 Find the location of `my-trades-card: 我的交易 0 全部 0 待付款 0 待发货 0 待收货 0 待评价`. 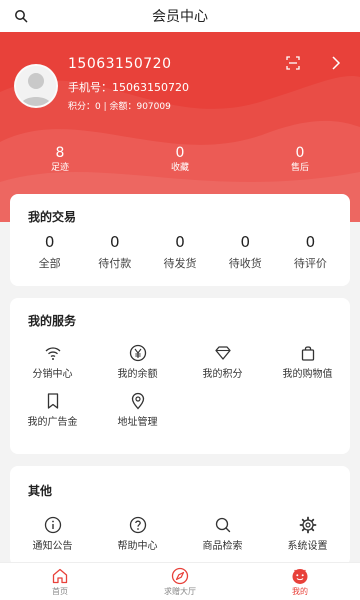

my-trades-card: 我的交易 0 全部 0 待付款 0 待发货 0 待收货 0 待评价 is located at coordinates (180, 240).